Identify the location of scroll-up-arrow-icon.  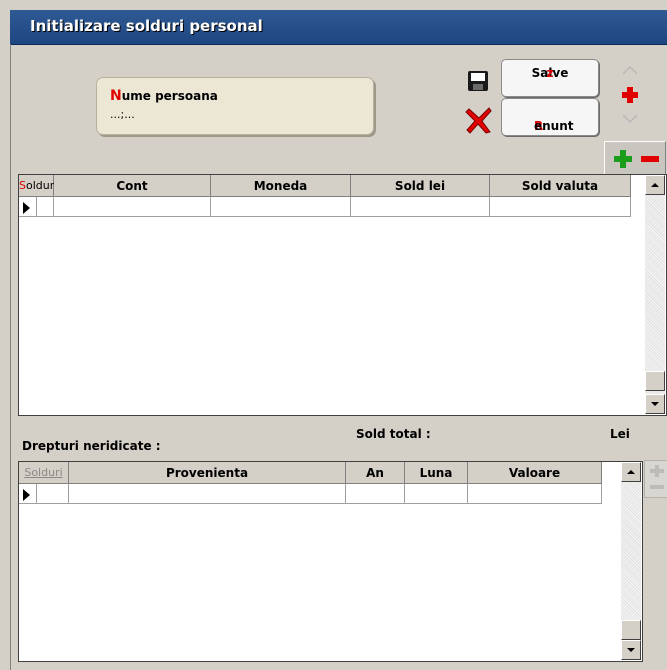
(655, 185).